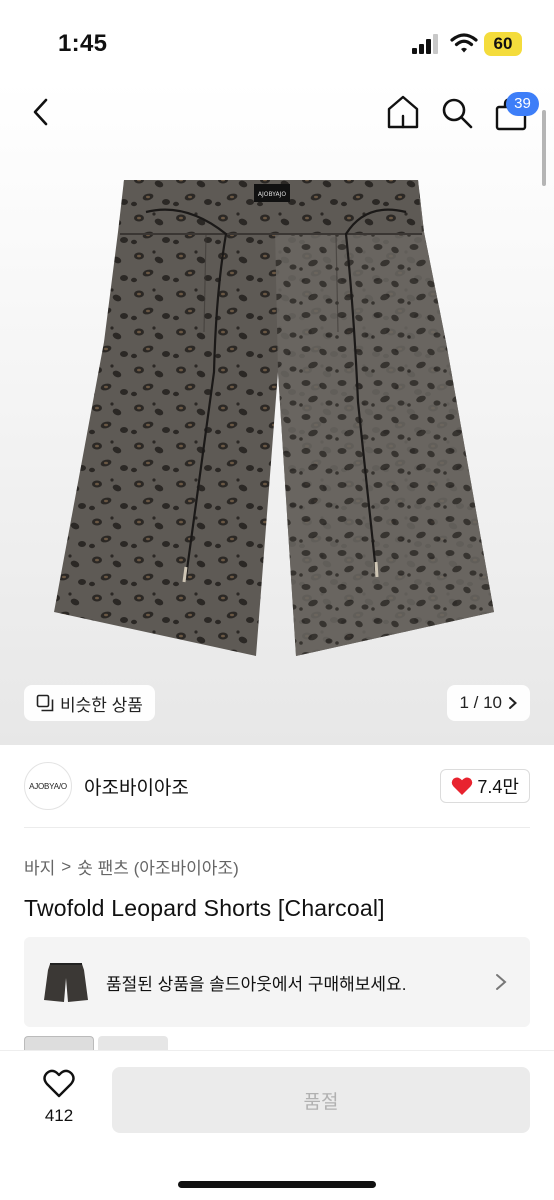 Image resolution: width=554 pixels, height=1200 pixels. I want to click on divider, so click(277, 827).